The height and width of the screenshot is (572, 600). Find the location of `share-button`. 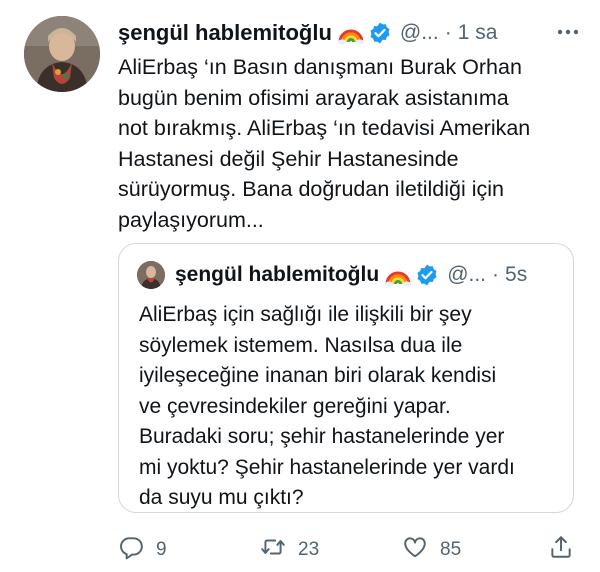

share-button is located at coordinates (561, 550).